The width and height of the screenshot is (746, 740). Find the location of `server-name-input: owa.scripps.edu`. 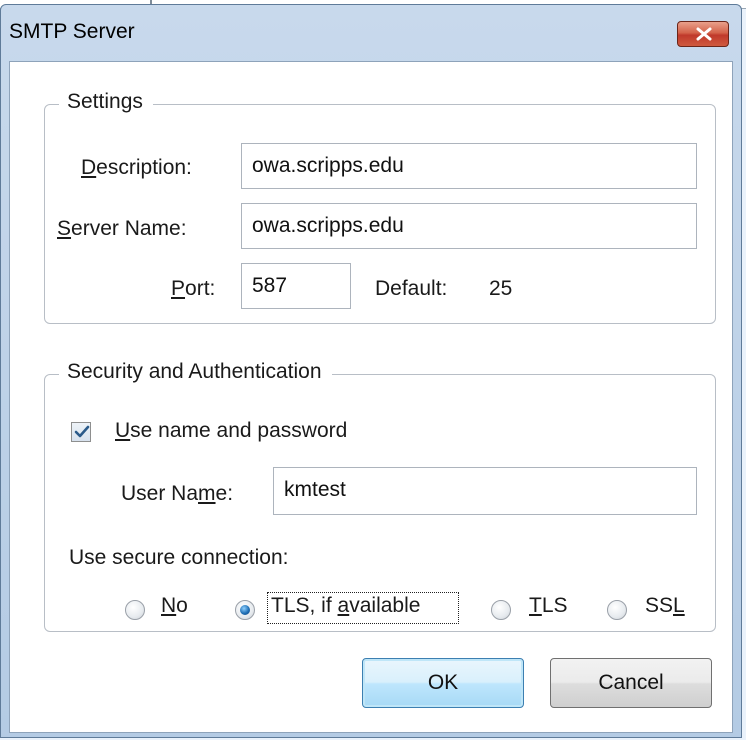

server-name-input: owa.scripps.edu is located at coordinates (469, 226).